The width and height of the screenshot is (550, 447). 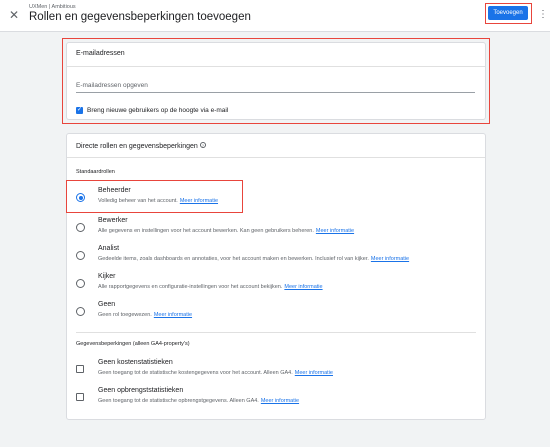 What do you see at coordinates (154, 196) in the screenshot?
I see `admin-role-highlight` at bounding box center [154, 196].